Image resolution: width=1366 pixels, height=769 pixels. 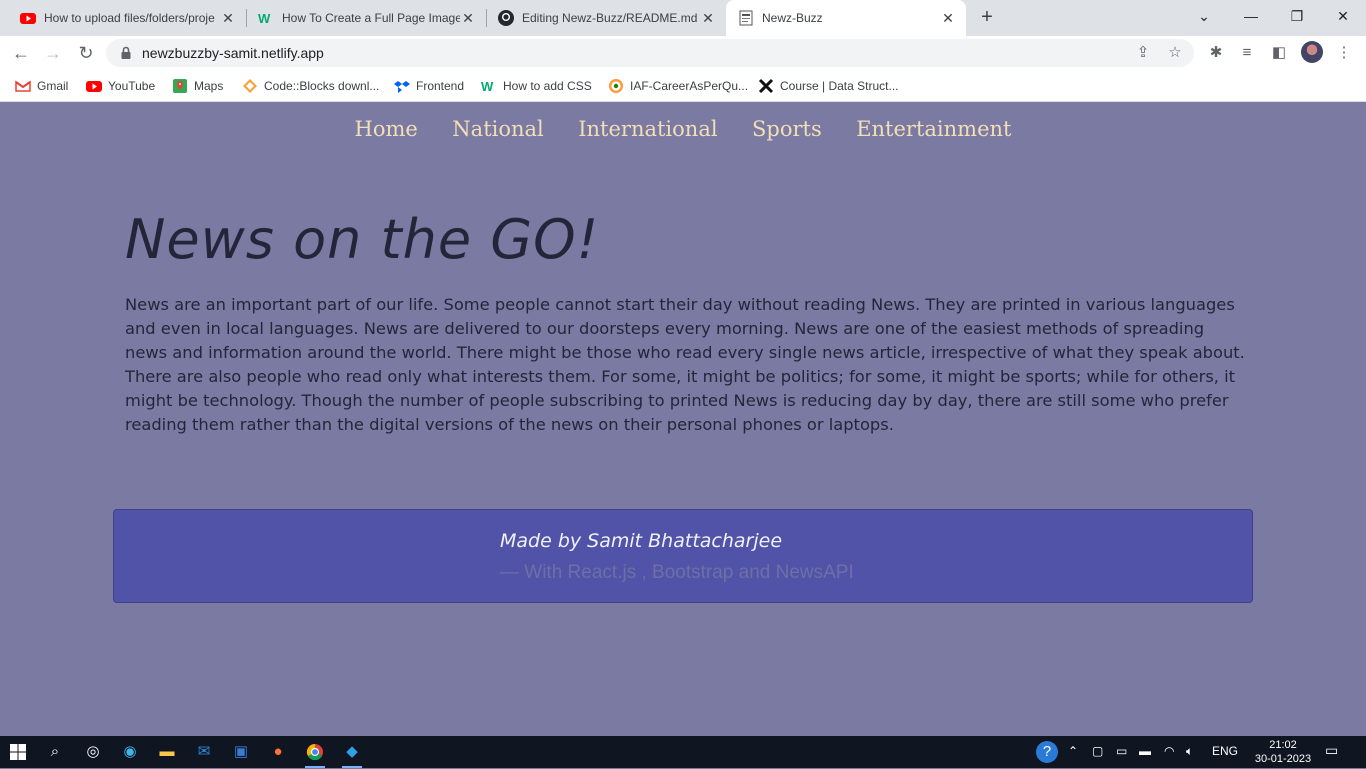 What do you see at coordinates (536, 86) in the screenshot?
I see `bookmark-how-to-add-css: W How to add CSS` at bounding box center [536, 86].